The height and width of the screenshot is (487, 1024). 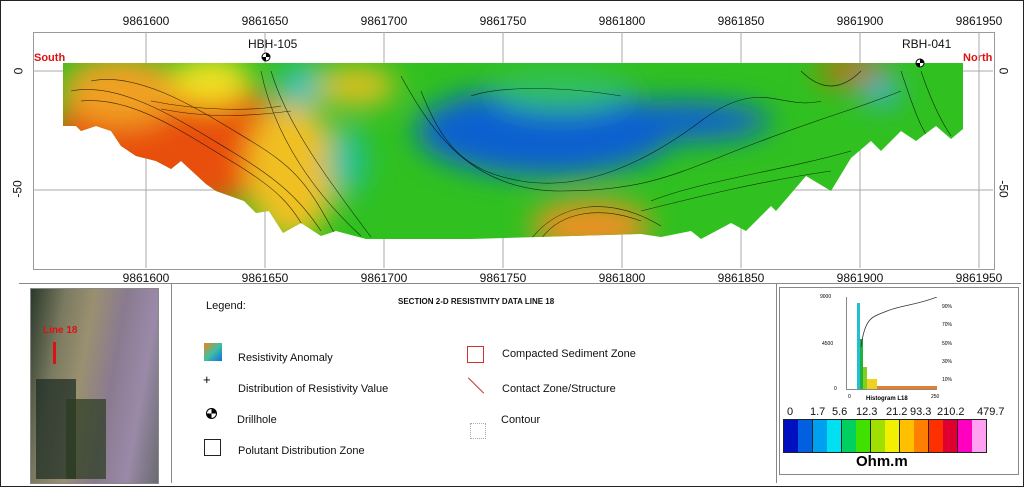 What do you see at coordinates (94, 386) in the screenshot?
I see `location-map: Line 18` at bounding box center [94, 386].